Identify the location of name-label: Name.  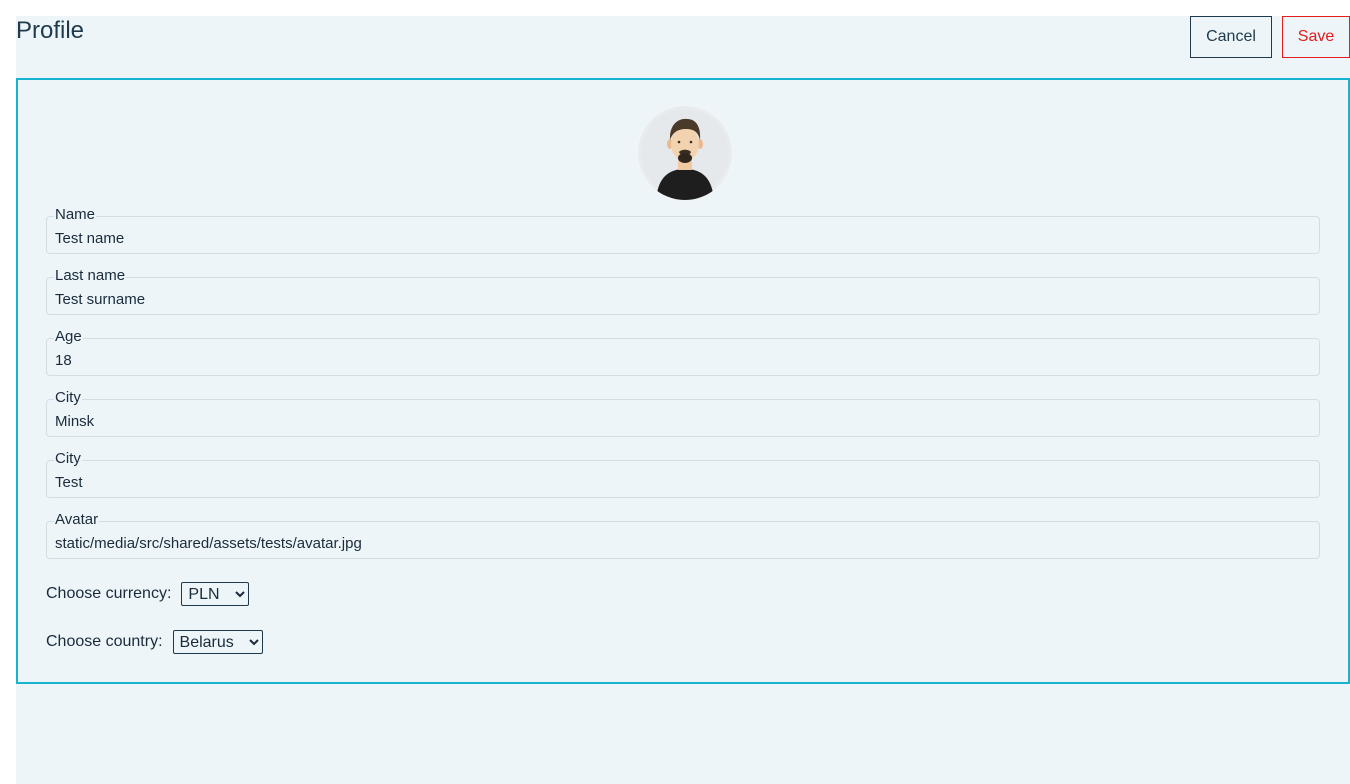
(75, 214).